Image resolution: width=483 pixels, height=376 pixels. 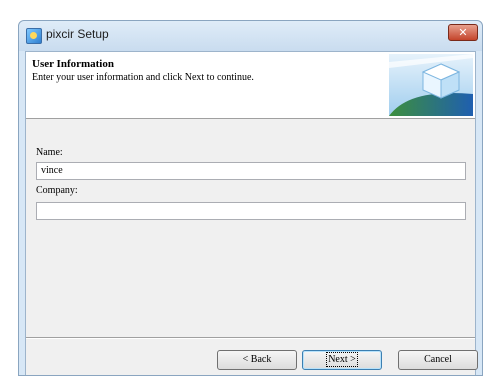 What do you see at coordinates (438, 360) in the screenshot?
I see `cancel-button: Cancel` at bounding box center [438, 360].